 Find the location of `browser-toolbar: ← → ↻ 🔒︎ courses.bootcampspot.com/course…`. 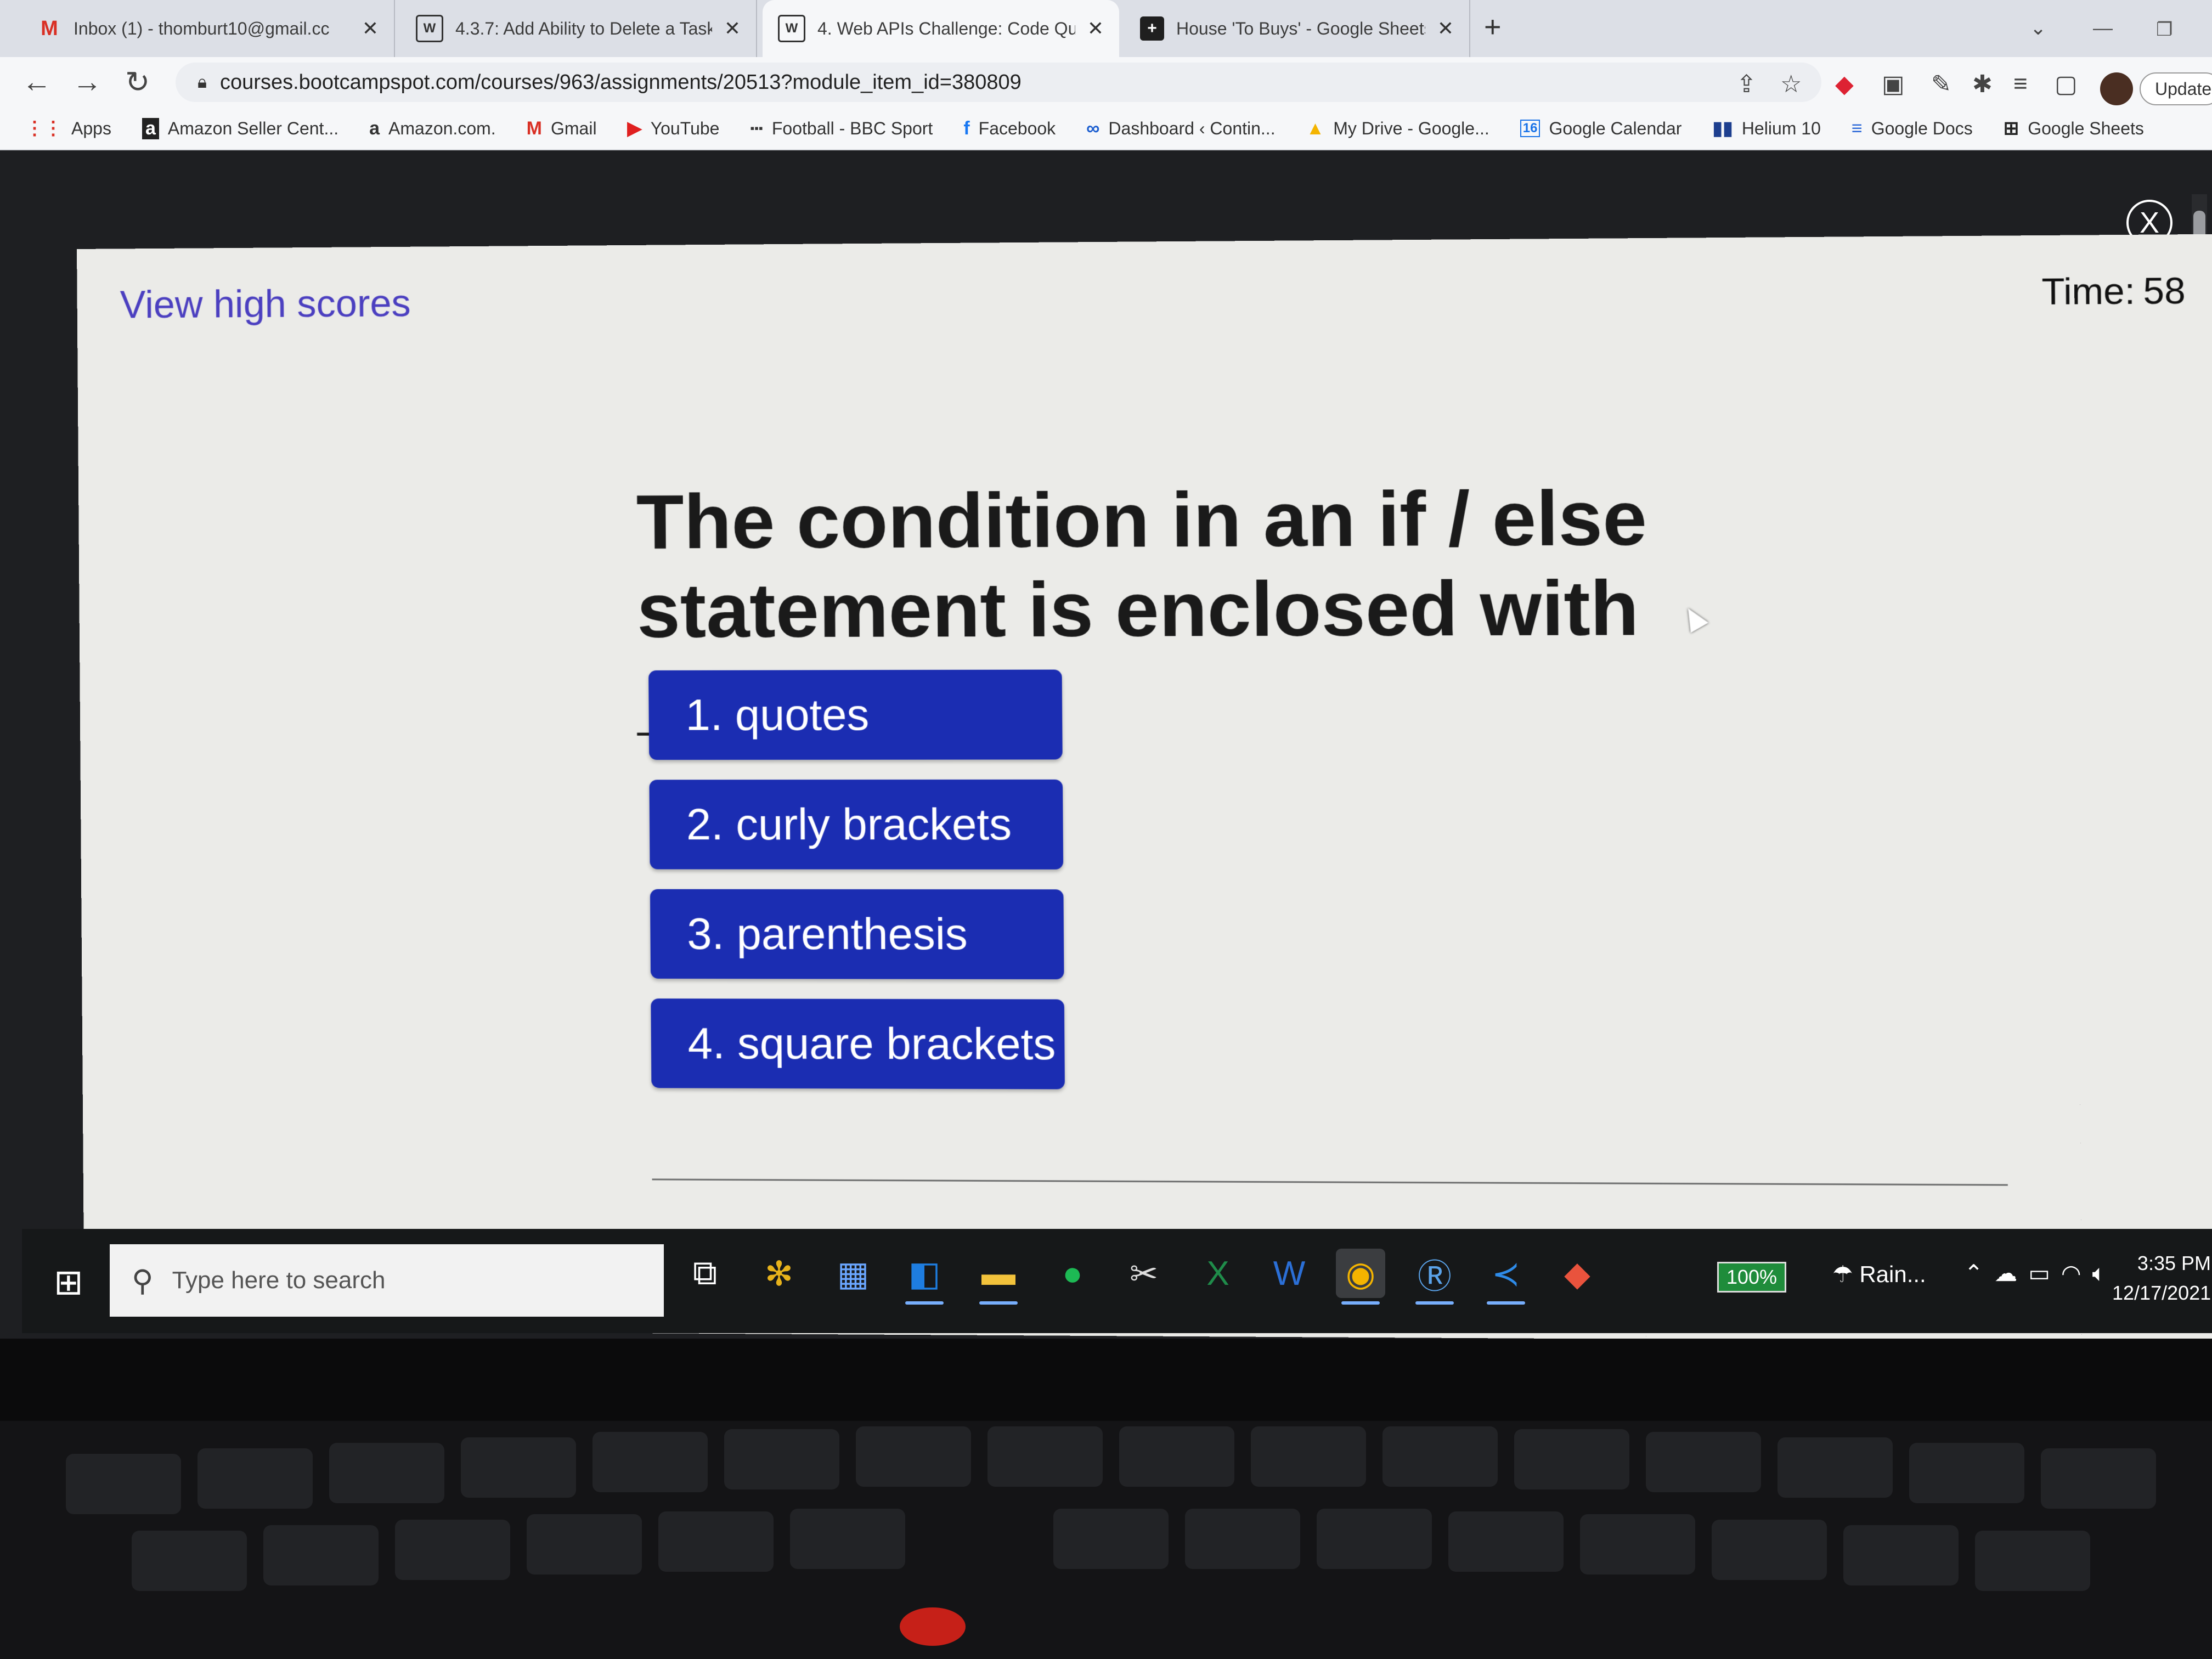

browser-toolbar: ← → ↻ 🔒︎ courses.bootcampspot.com/course… is located at coordinates (1106, 82).